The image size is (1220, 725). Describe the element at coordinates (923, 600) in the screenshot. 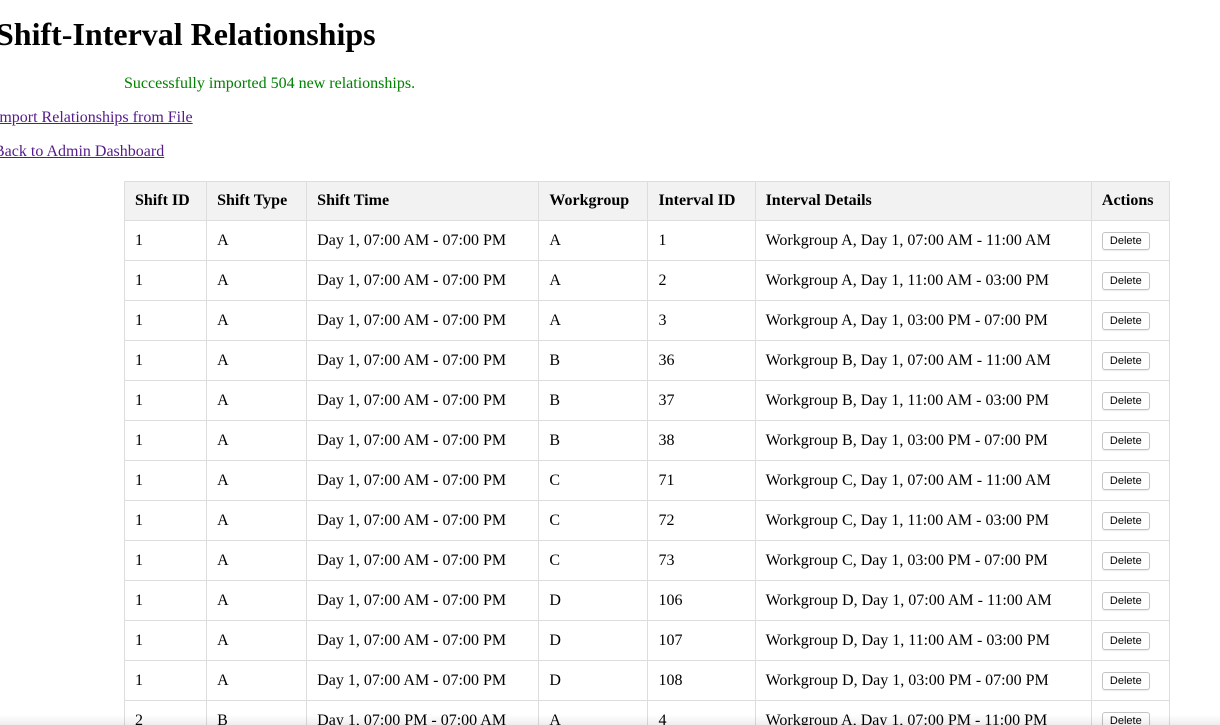

I see `cell-interval-details: Workgroup D, Day 1, 07:00 AM - 11:00 AM` at that location.